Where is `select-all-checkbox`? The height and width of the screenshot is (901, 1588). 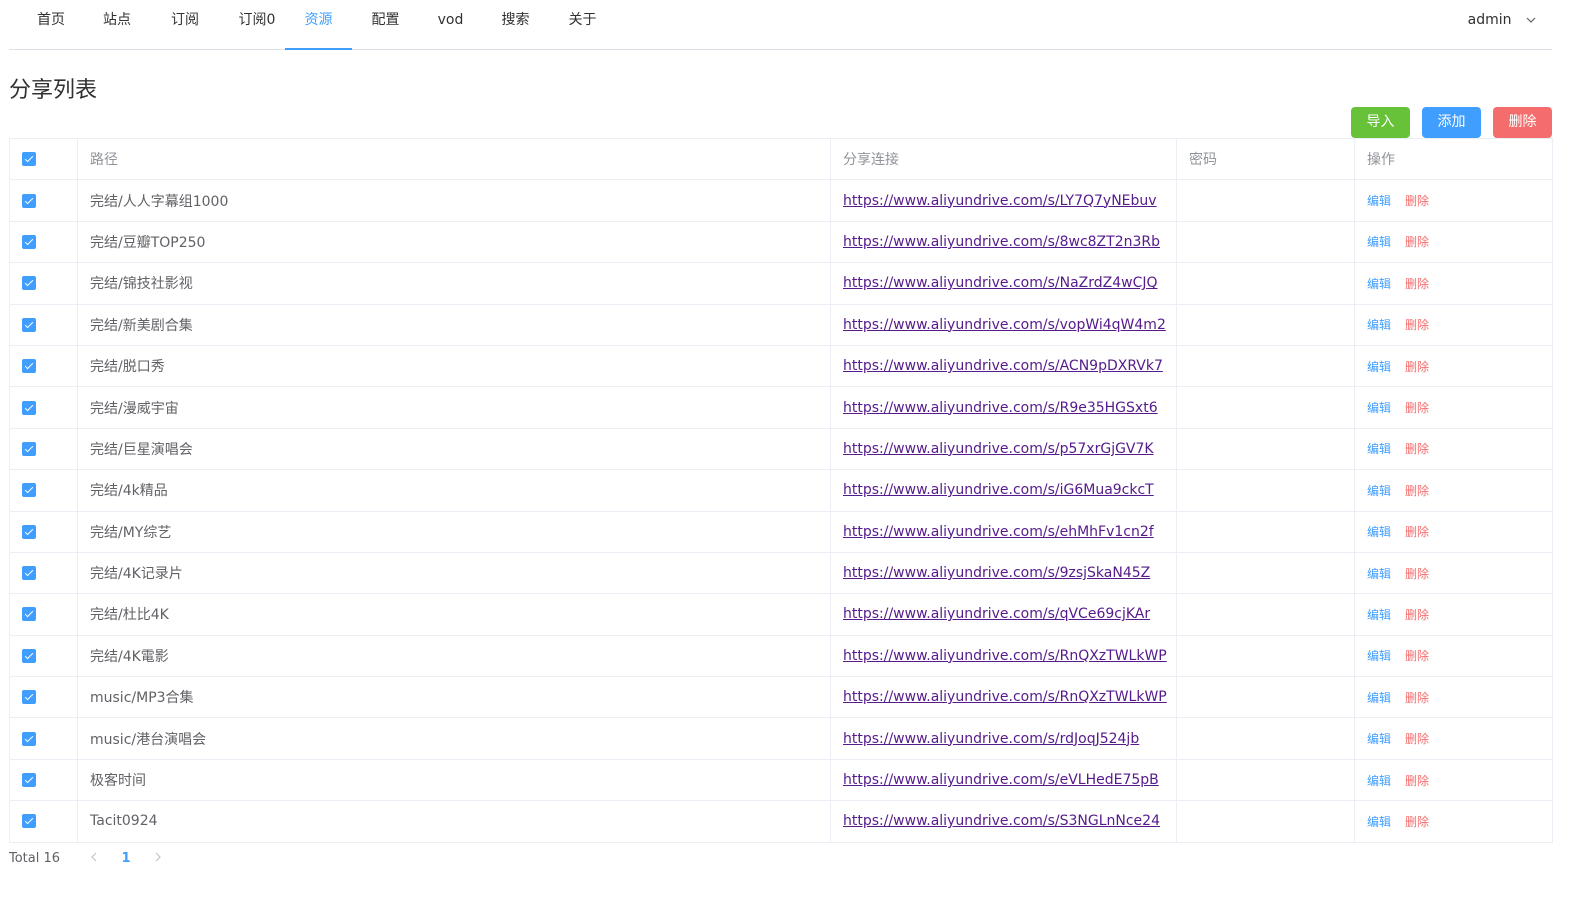
select-all-checkbox is located at coordinates (29, 159).